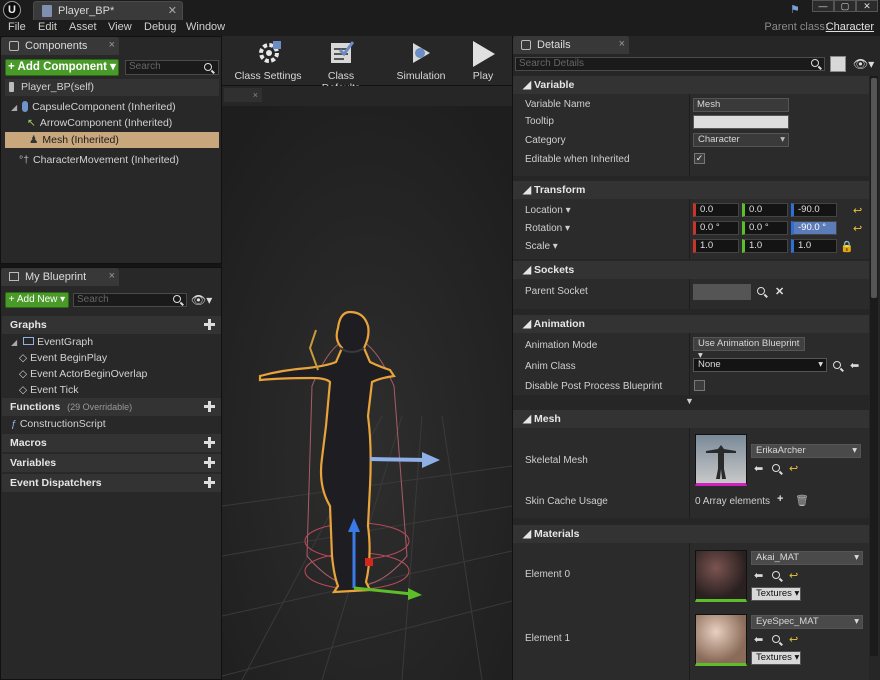 This screenshot has width=880, height=680. Describe the element at coordinates (806, 451) in the screenshot. I see `skeletal-mesh-dropdown: ErikaArcher ▾` at that location.